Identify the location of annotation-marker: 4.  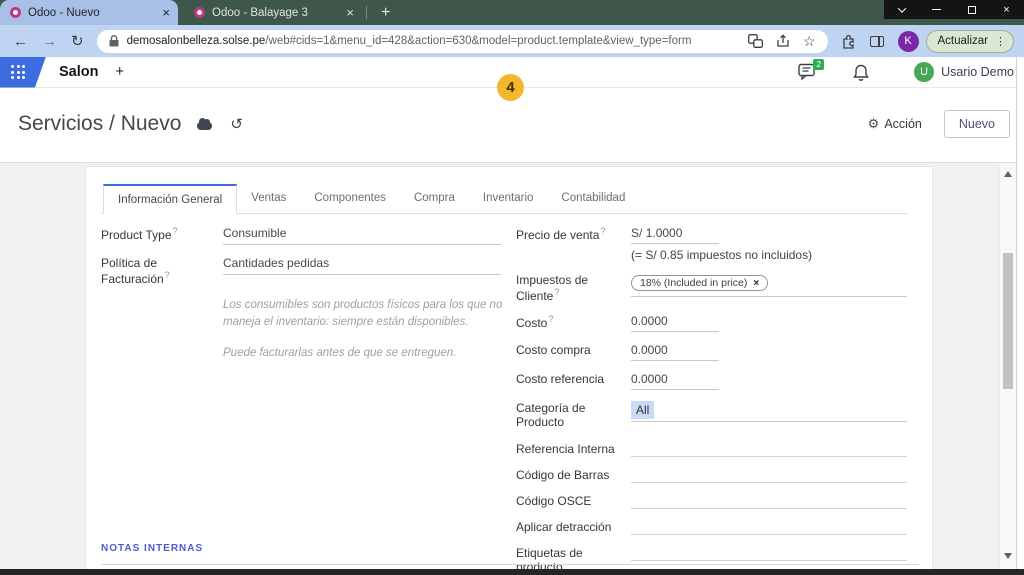
(510, 87).